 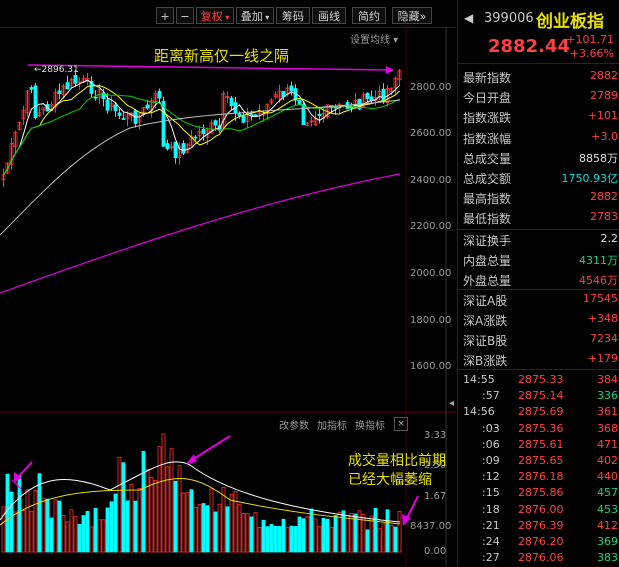 I want to click on tick-price: 2876.06, so click(x=541, y=558).